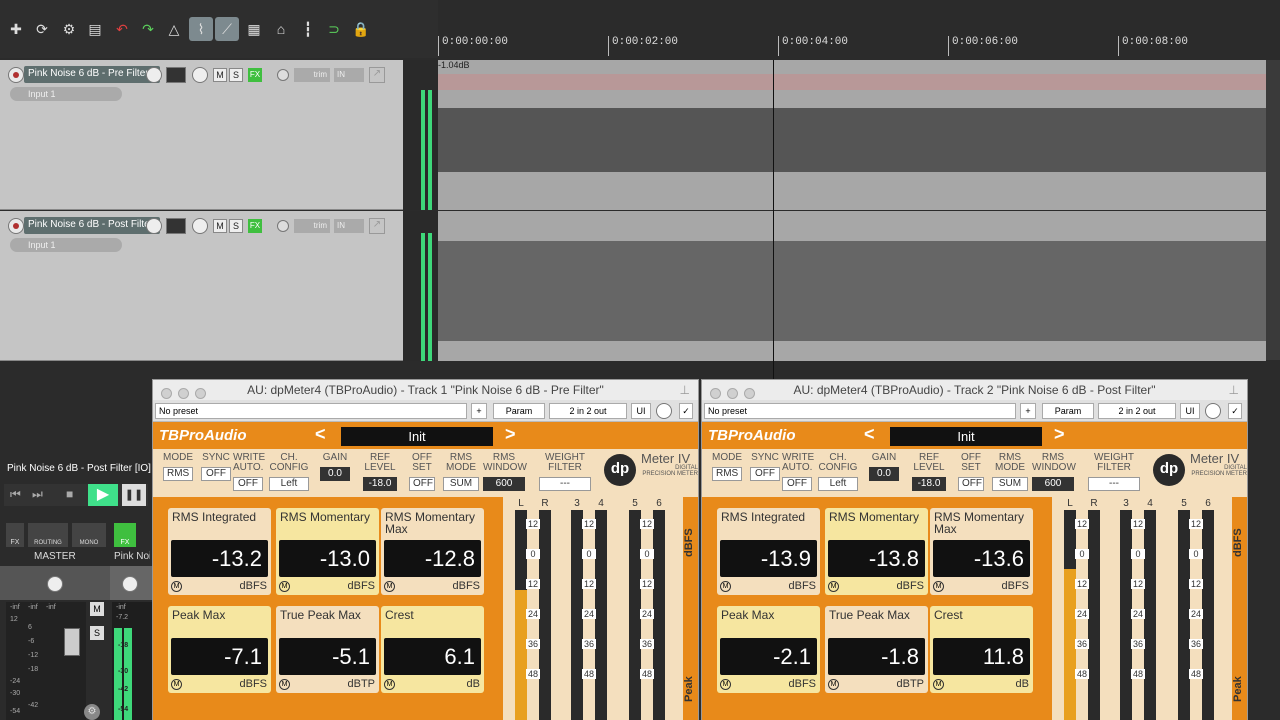 This screenshot has width=1280, height=720. I want to click on mute-button: M, so click(220, 226).